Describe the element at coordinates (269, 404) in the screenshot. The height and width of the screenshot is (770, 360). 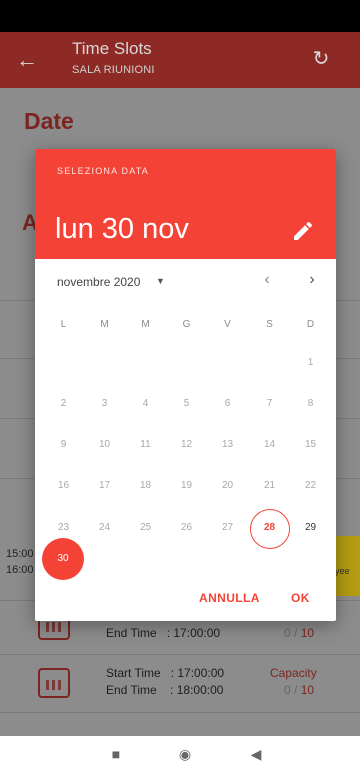
I see `calendar-day-7: 7` at that location.